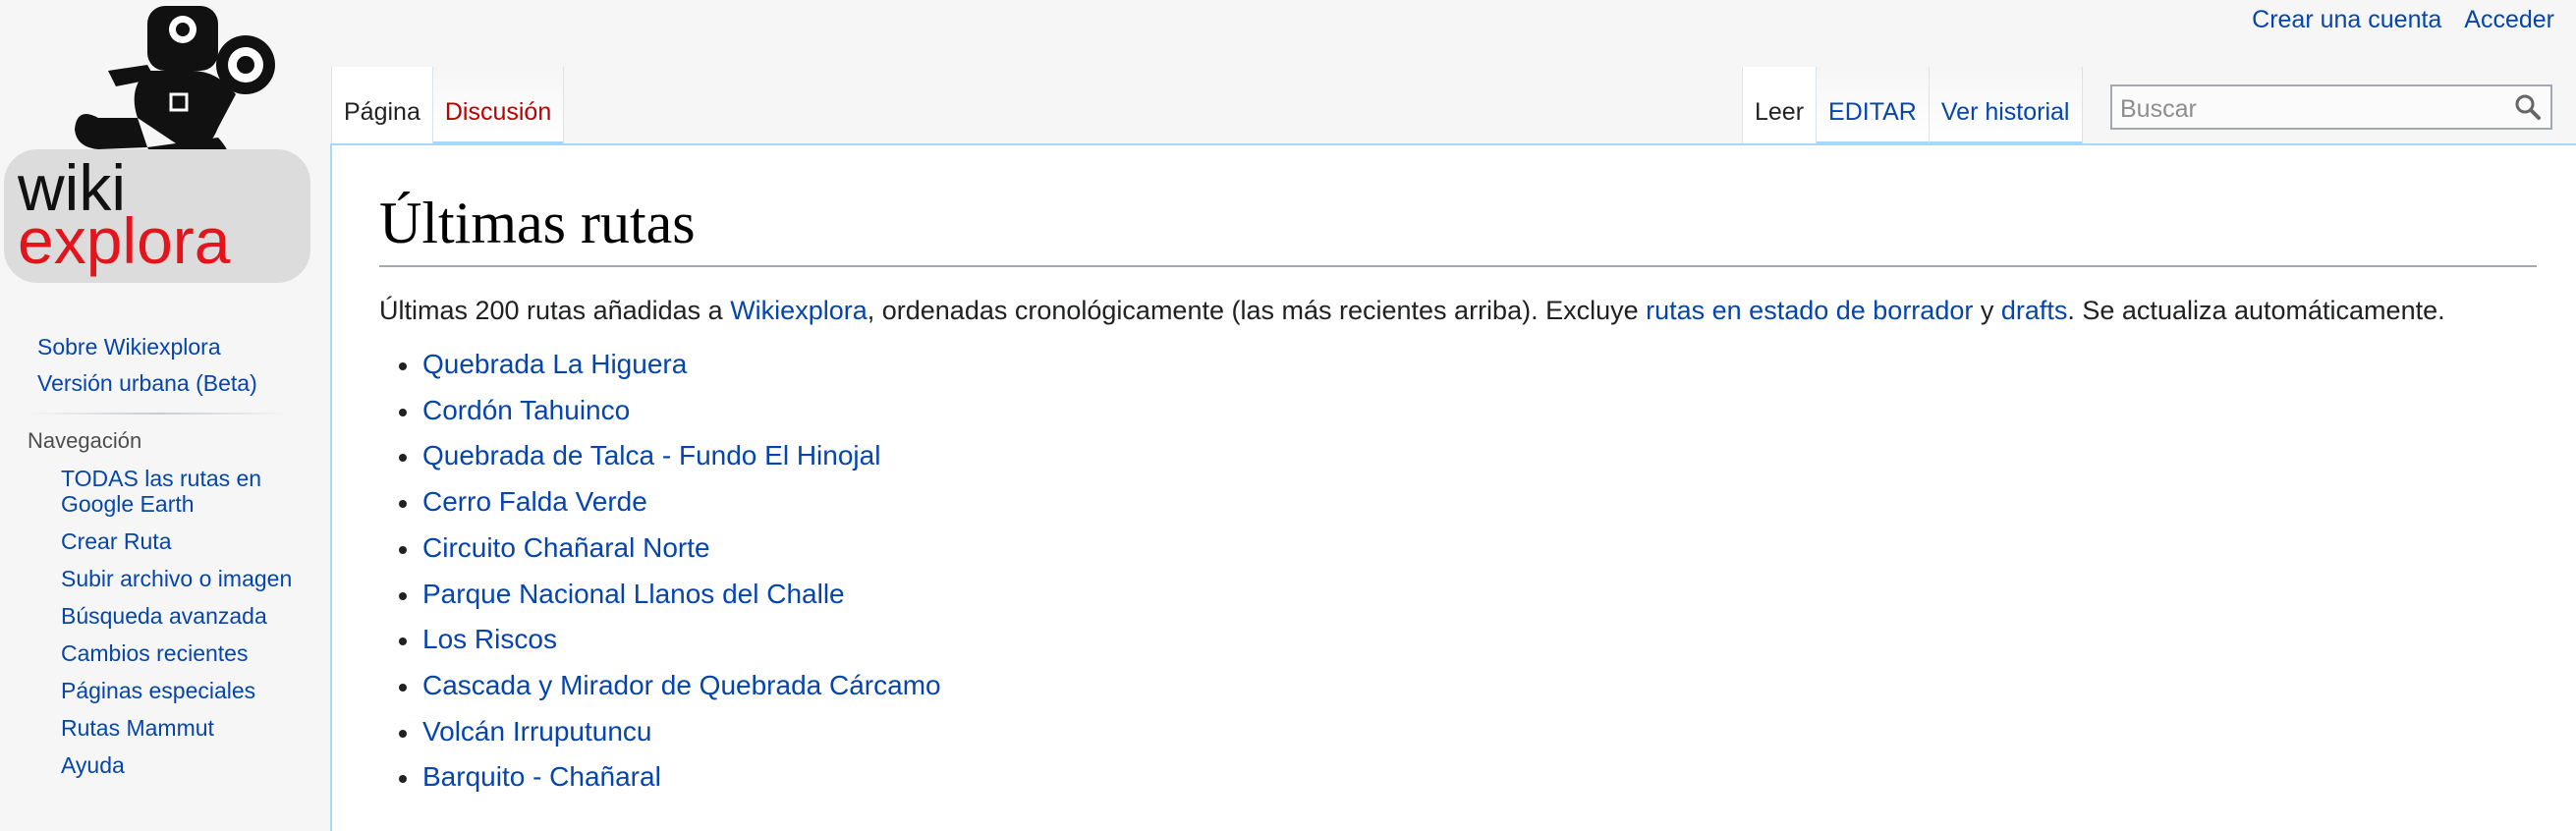 The image size is (2576, 831). I want to click on list-item: Cordón Tahuinco, so click(1477, 411).